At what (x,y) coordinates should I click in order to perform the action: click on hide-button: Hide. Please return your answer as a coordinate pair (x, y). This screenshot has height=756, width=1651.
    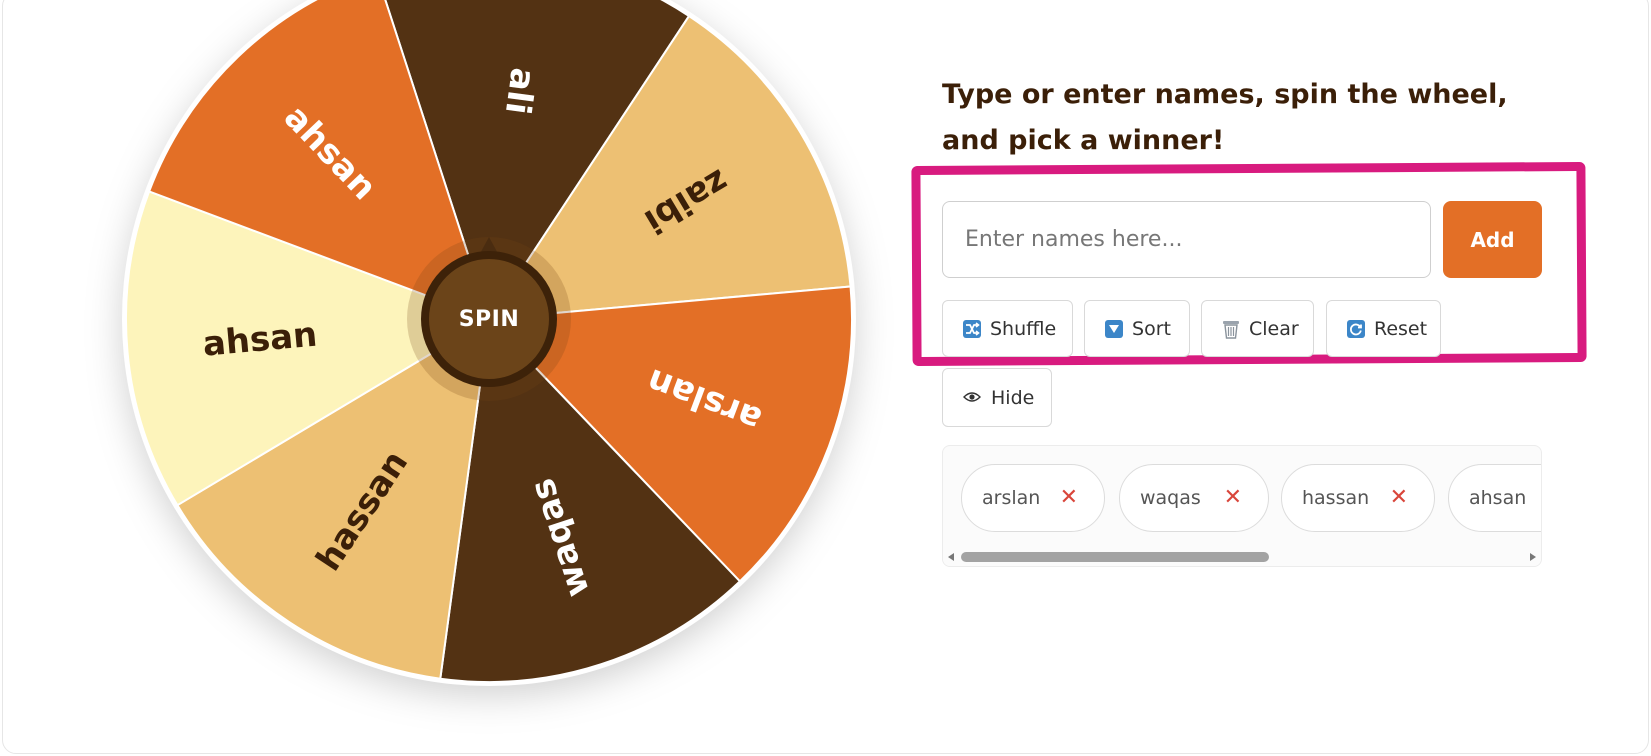
    Looking at the image, I should click on (997, 397).